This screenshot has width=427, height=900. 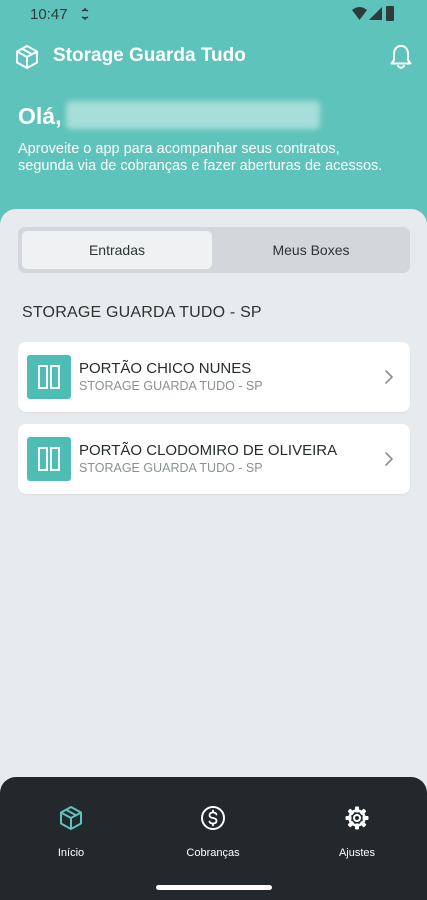 I want to click on tab-switcher: Entradas Meus Boxes, so click(x=214, y=250).